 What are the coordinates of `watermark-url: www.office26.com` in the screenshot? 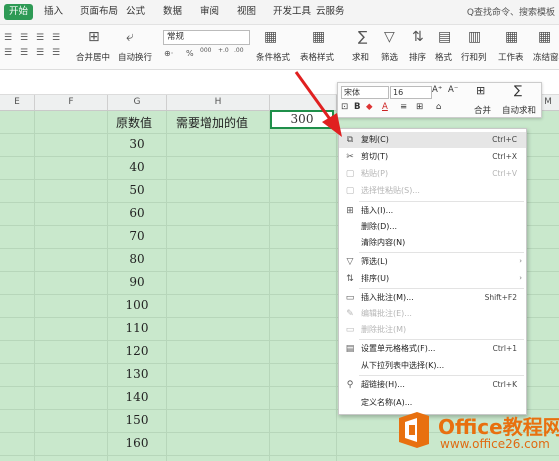 It's located at (495, 444).